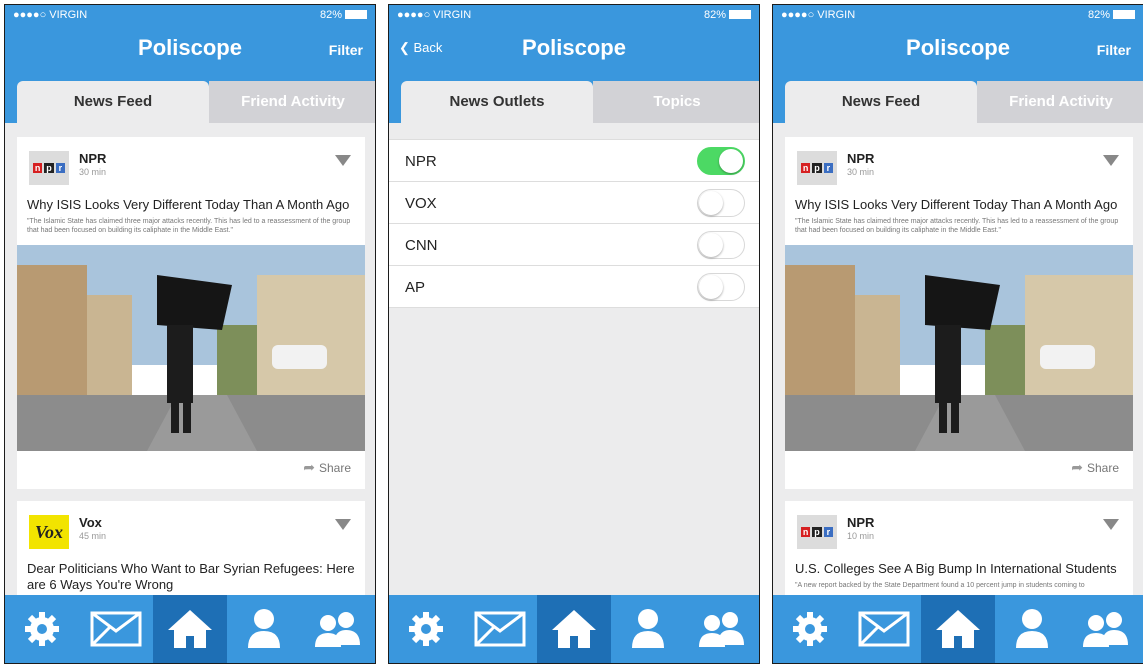  Describe the element at coordinates (38, 168) in the screenshot. I see `npr-logo-n: n` at that location.